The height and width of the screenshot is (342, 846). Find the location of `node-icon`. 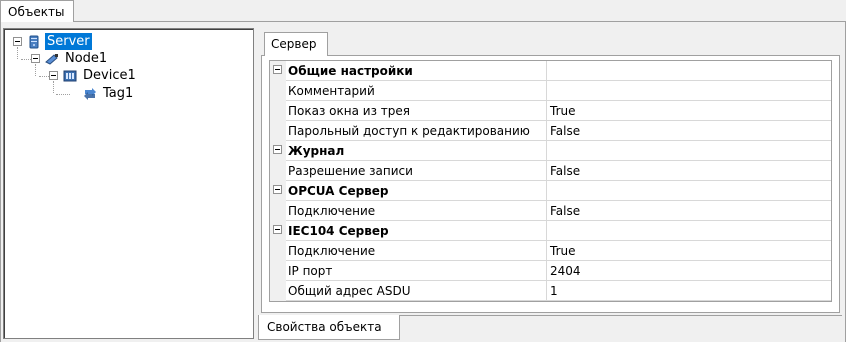

node-icon is located at coordinates (52, 59).